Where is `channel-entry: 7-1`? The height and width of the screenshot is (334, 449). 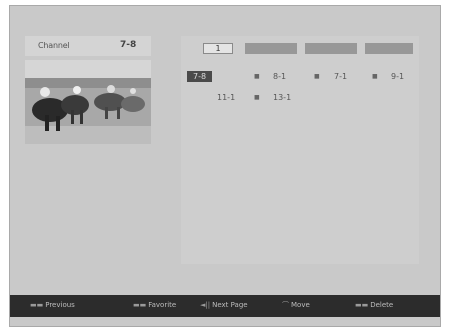
channel-entry: 7-1 is located at coordinates (340, 76).